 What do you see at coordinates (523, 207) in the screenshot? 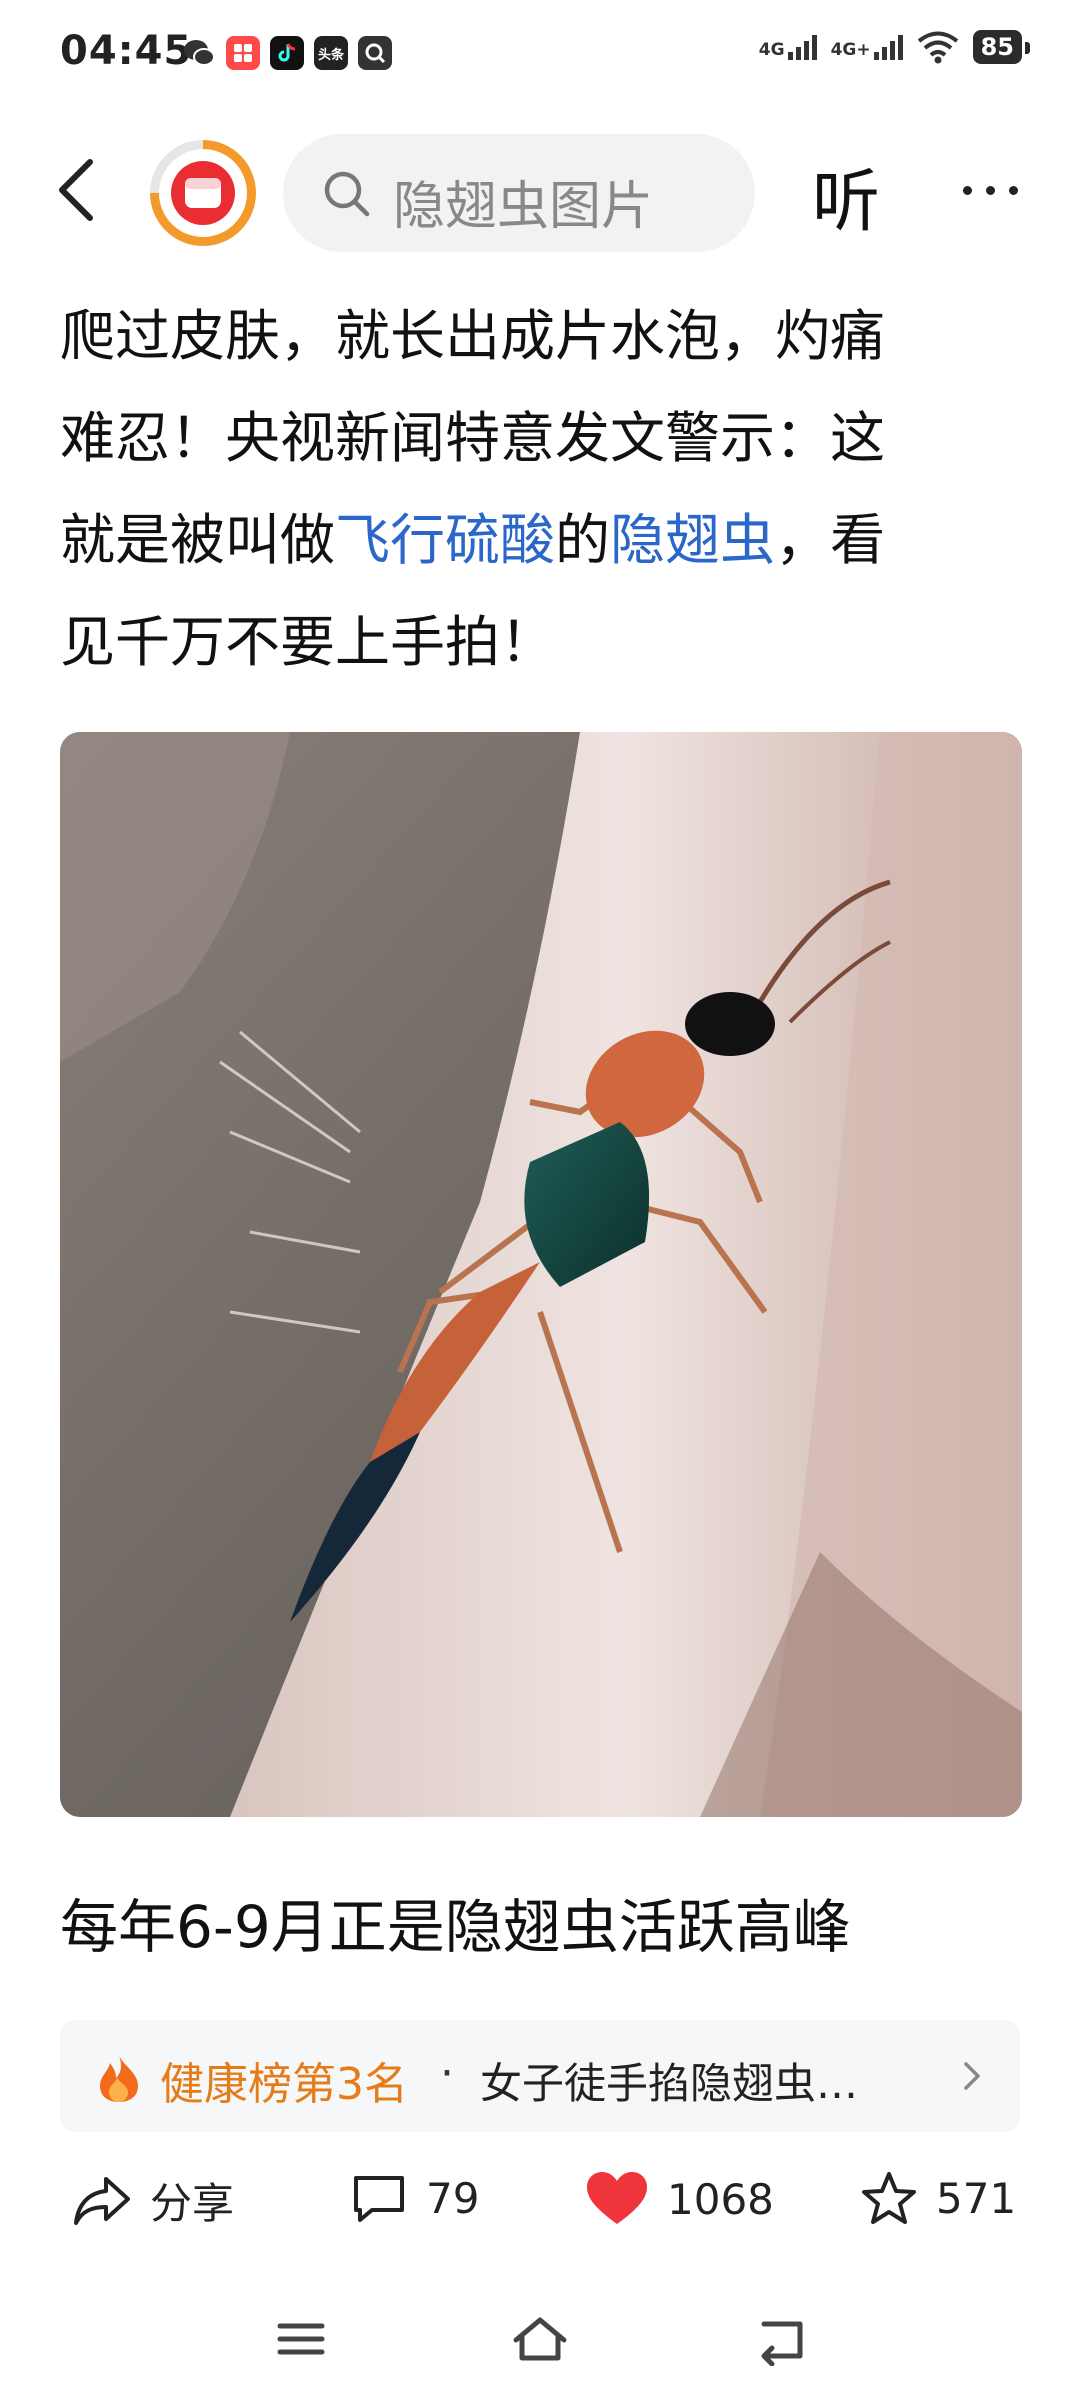
I see `search-placeholder: 隐翅虫图片` at bounding box center [523, 207].